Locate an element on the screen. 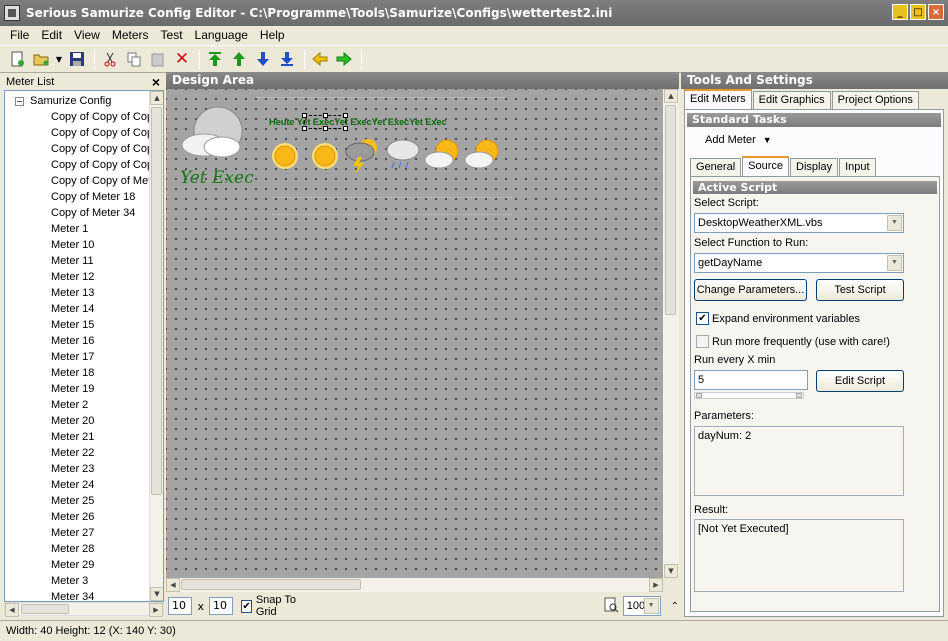 The height and width of the screenshot is (641, 948). delete-icon: ✕ is located at coordinates (182, 59).